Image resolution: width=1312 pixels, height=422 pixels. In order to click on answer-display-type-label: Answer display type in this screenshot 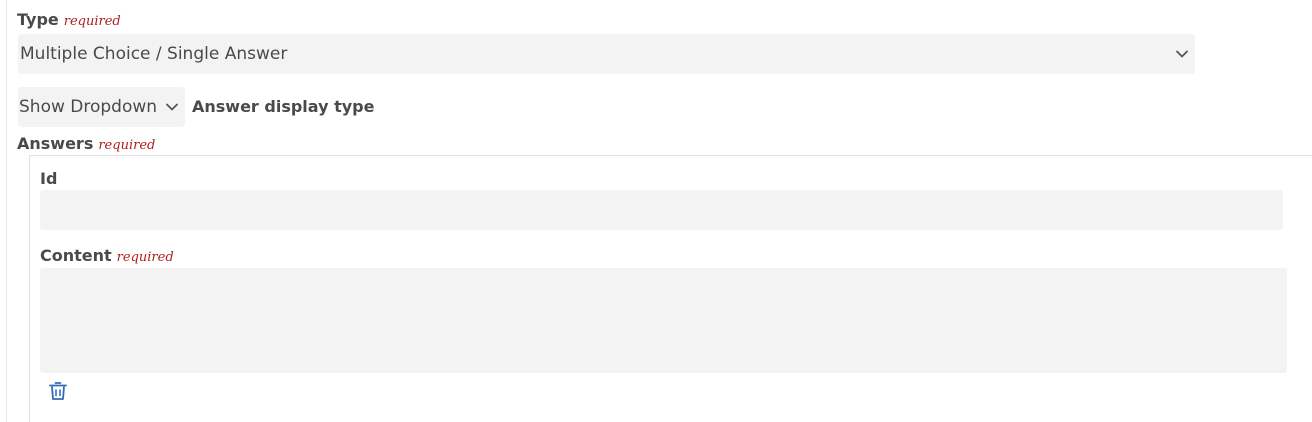, I will do `click(283, 106)`.